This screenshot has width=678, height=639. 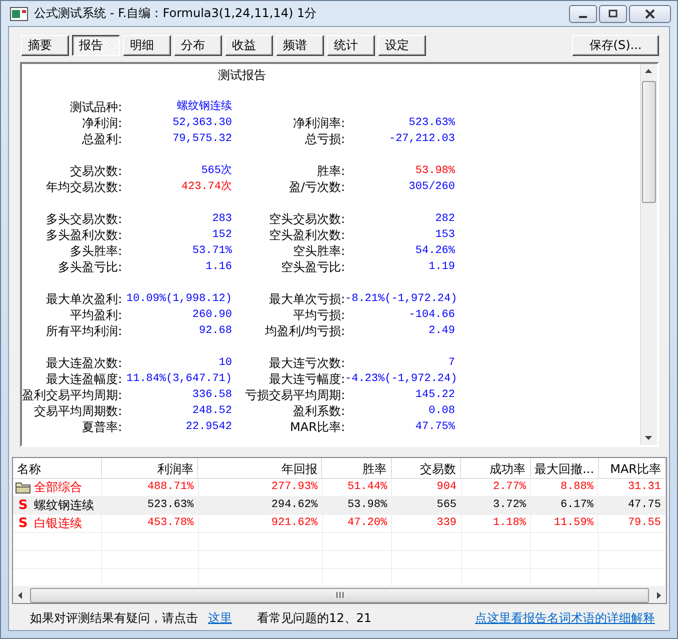 I want to click on stat-label: 多头交易次数:, so click(x=83, y=219).